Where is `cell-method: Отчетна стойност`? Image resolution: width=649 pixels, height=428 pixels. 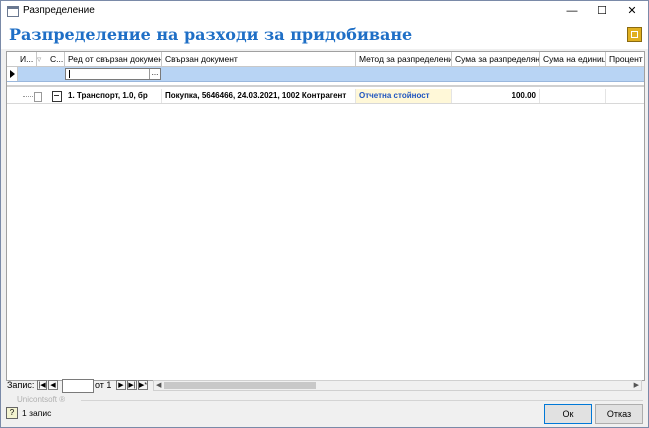 cell-method: Отчетна стойност is located at coordinates (404, 96).